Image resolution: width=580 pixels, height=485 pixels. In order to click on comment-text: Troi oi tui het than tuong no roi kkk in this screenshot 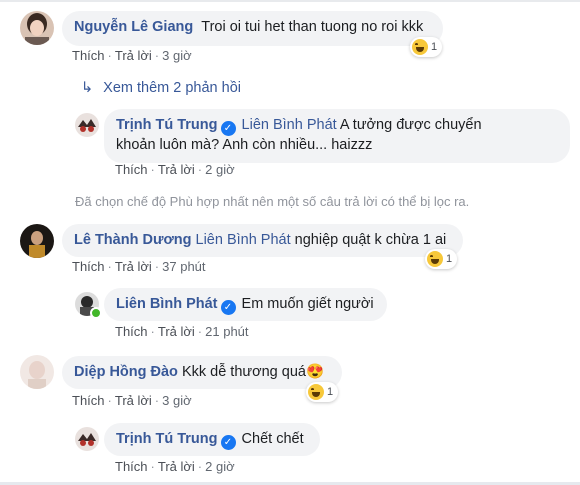, I will do `click(312, 27)`.